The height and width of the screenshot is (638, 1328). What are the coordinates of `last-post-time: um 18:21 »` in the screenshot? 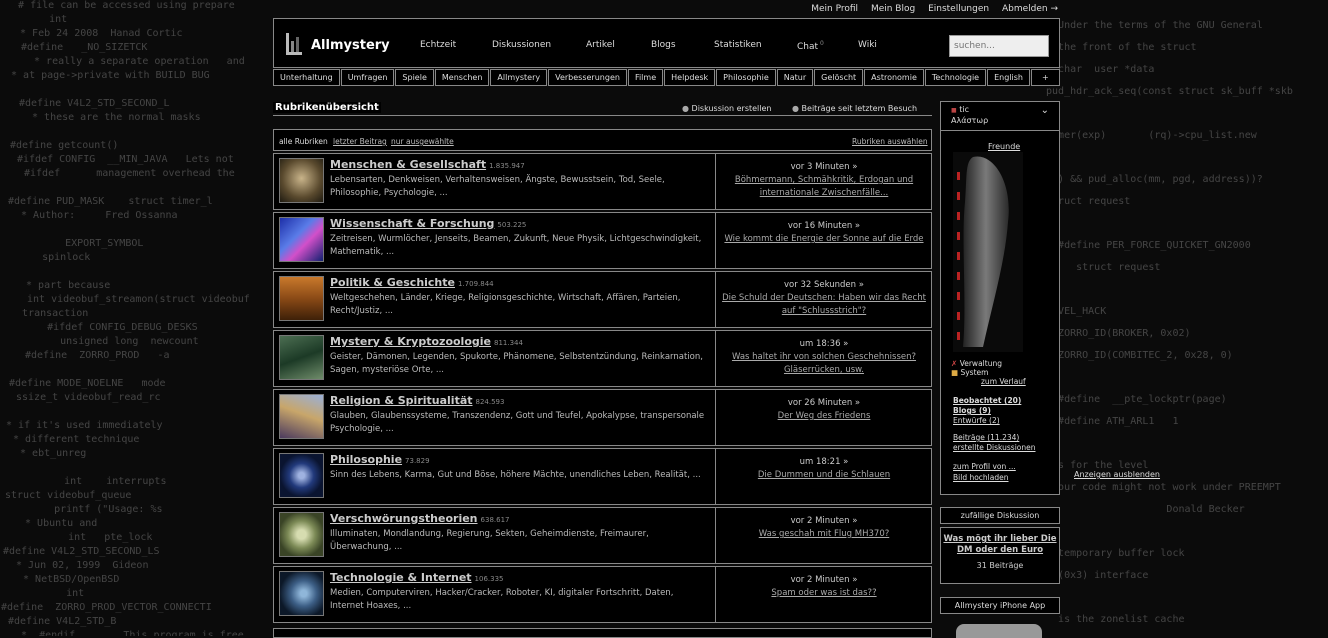 It's located at (824, 462).